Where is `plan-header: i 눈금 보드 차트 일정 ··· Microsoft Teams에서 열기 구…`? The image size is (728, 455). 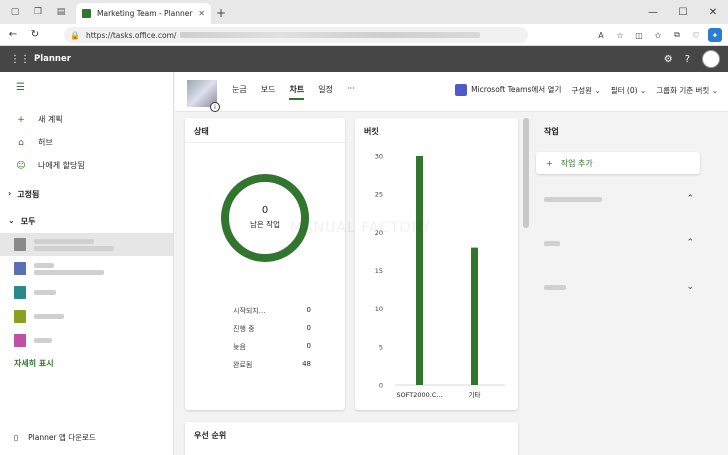 plan-header: i 눈금 보드 차트 일정 ··· Microsoft Teams에서 열기 구… is located at coordinates (451, 92).